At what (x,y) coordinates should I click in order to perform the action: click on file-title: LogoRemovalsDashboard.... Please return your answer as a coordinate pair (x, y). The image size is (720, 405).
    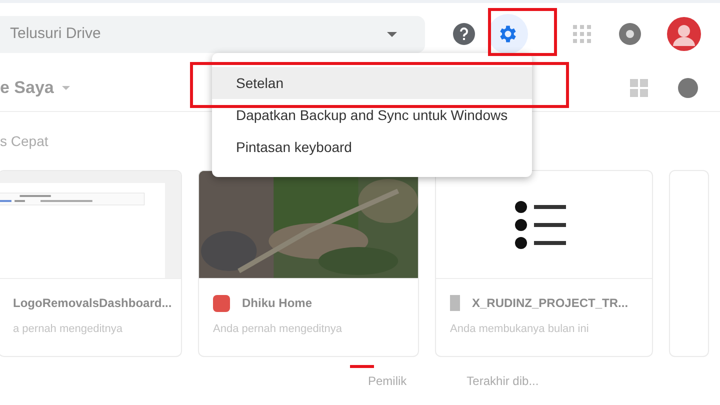
    Looking at the image, I should click on (92, 303).